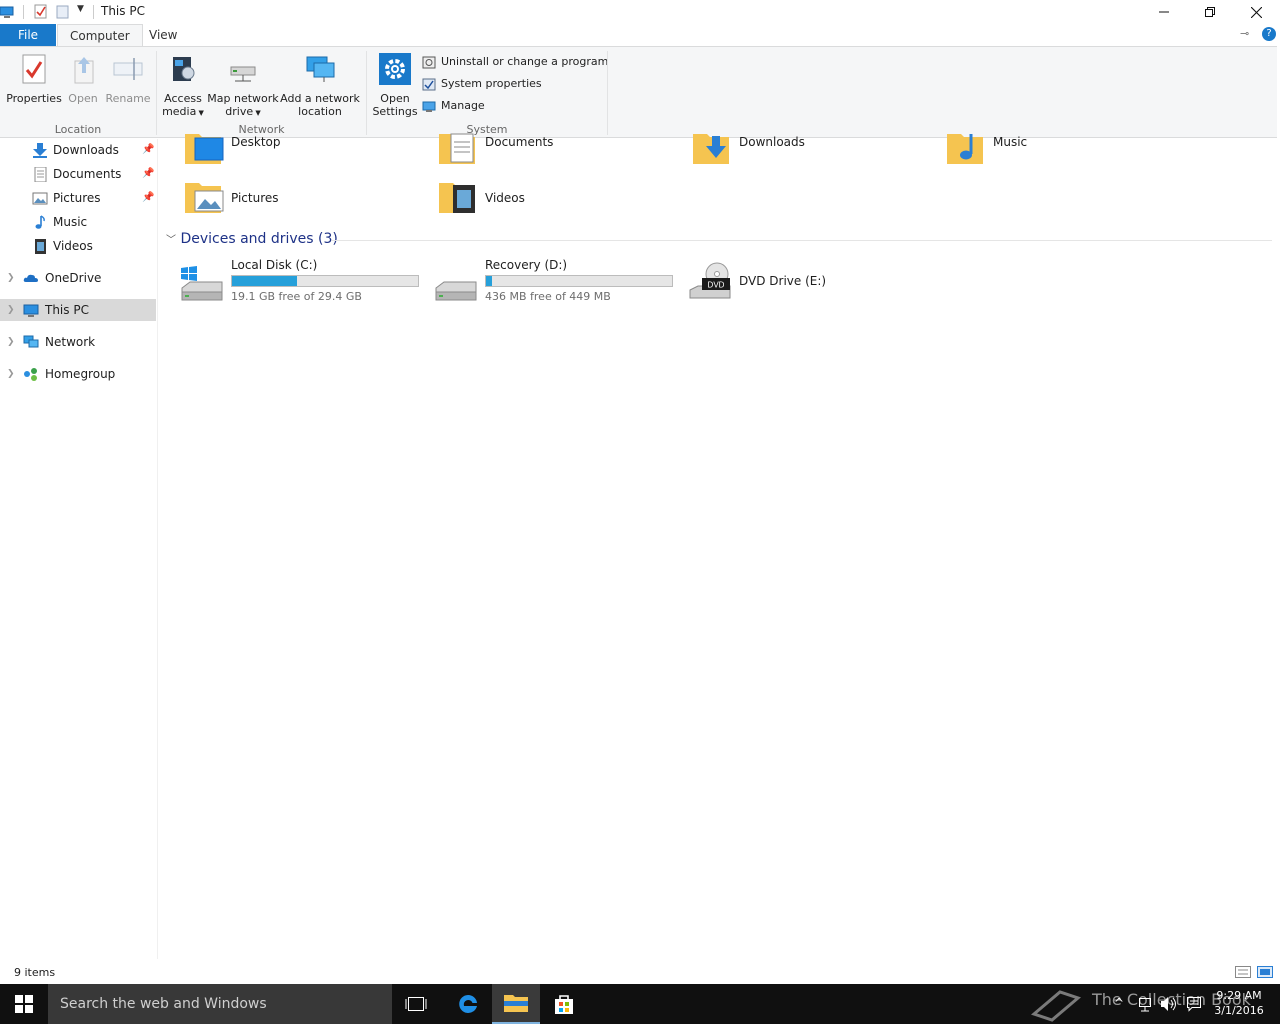 The image size is (1280, 1024). What do you see at coordinates (220, 1004) in the screenshot?
I see `taskbar-search-box: Search the web and Windows` at bounding box center [220, 1004].